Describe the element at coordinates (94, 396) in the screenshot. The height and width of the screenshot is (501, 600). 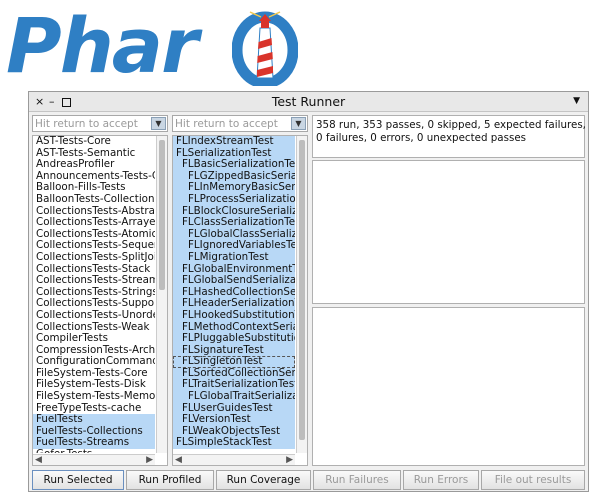
I see `list-item: FileSystem-Tests-Memory` at that location.